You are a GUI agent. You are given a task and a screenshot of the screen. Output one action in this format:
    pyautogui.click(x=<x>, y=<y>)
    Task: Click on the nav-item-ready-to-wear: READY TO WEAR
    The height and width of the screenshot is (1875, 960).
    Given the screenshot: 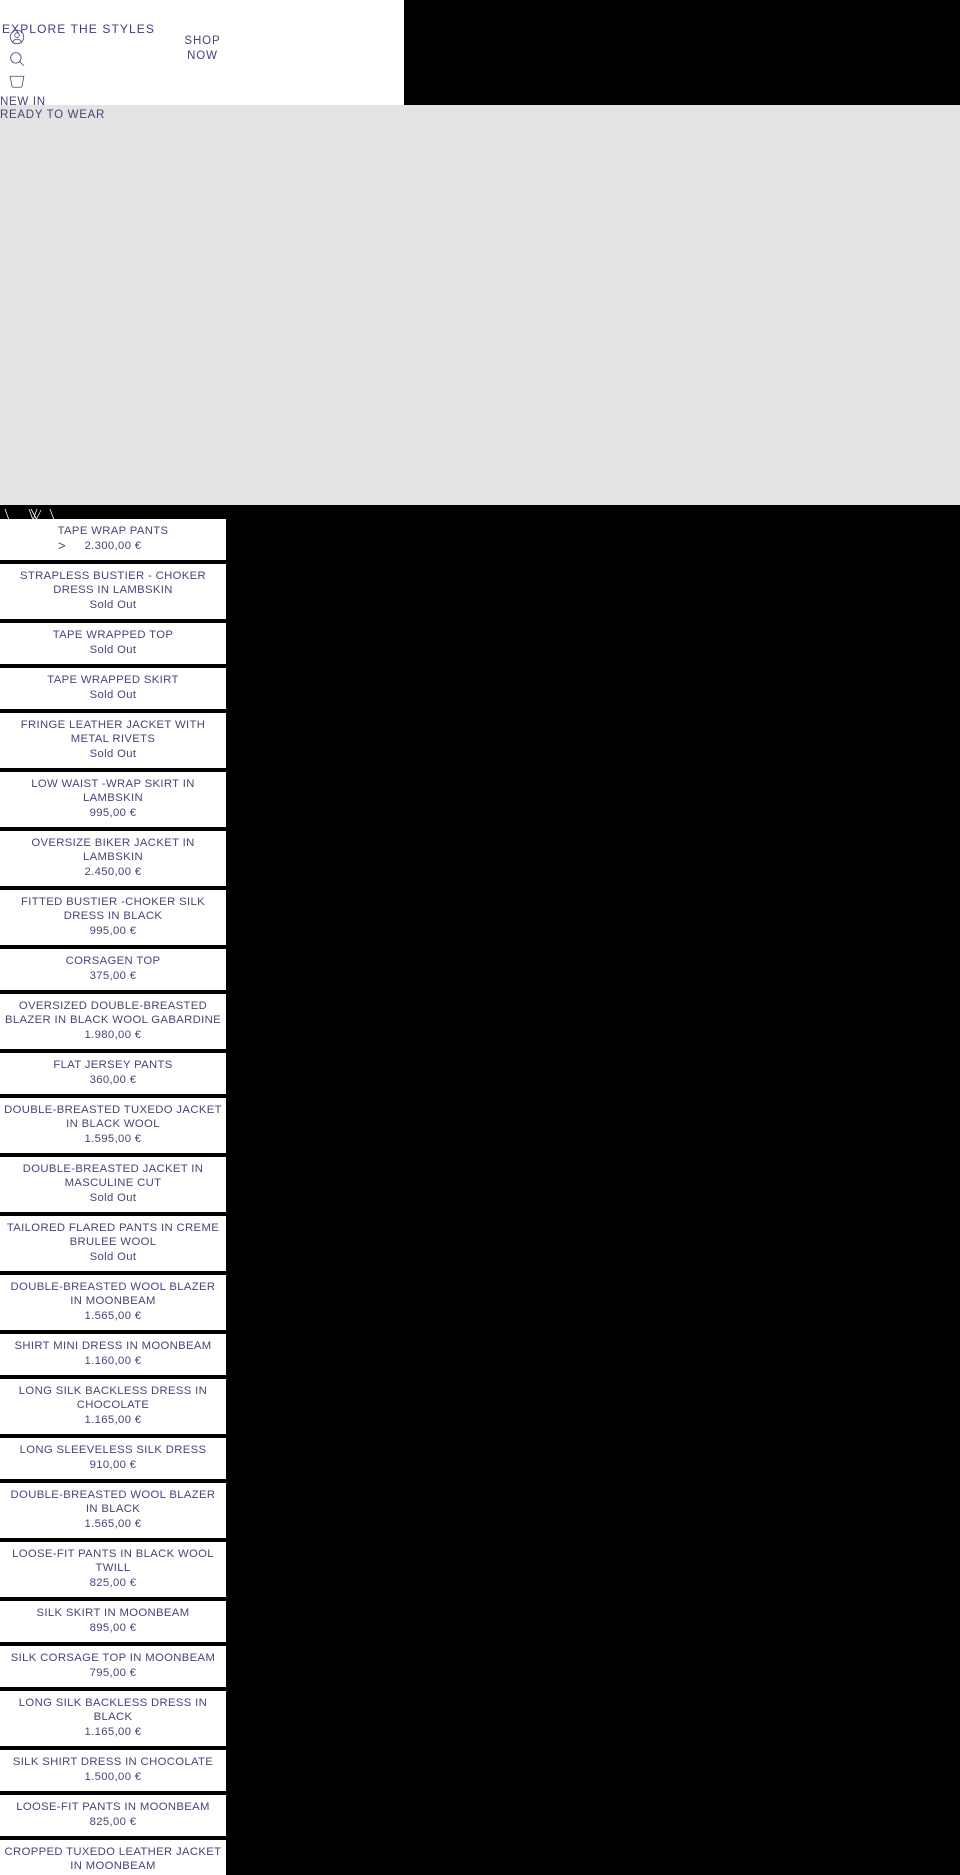 What is the action you would take?
    pyautogui.click(x=202, y=115)
    